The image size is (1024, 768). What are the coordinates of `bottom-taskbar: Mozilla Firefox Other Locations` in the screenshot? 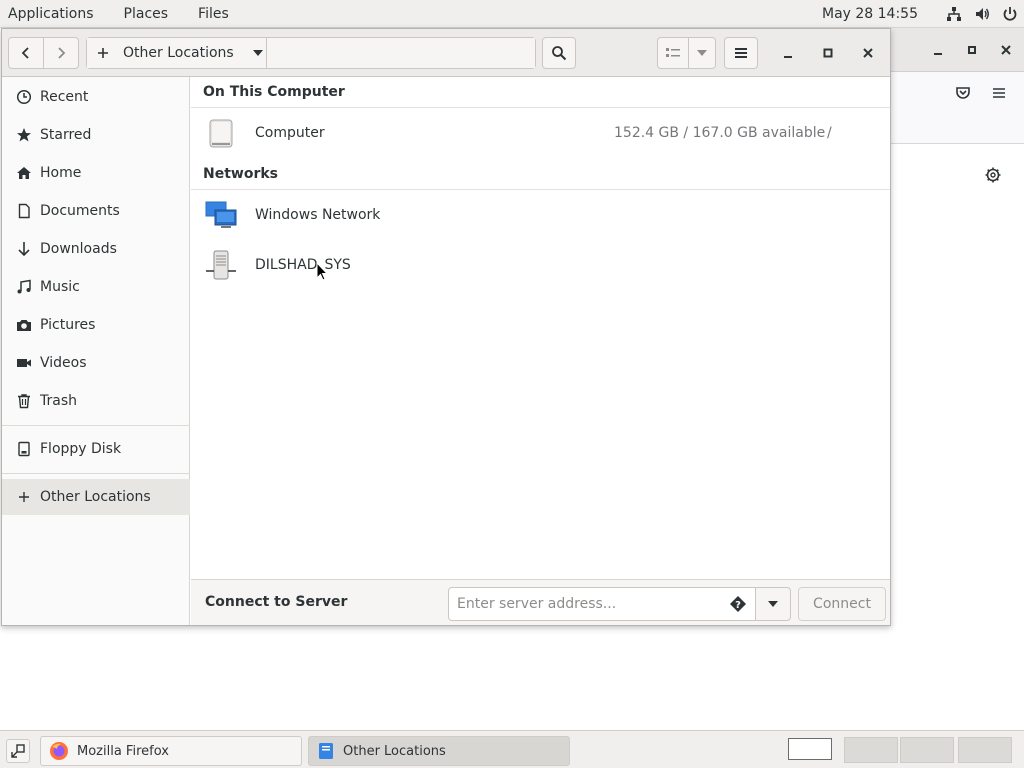 It's located at (512, 749).